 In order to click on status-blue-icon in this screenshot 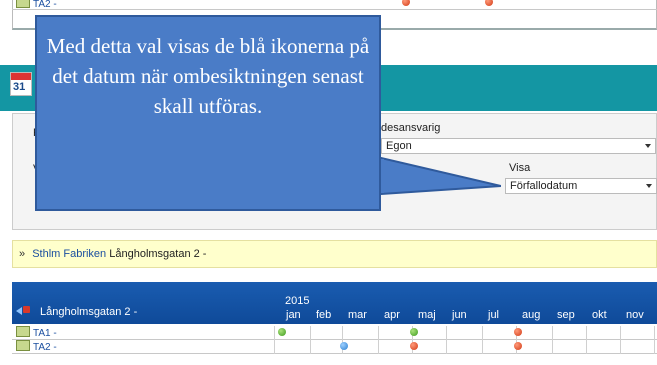, I will do `click(344, 346)`.